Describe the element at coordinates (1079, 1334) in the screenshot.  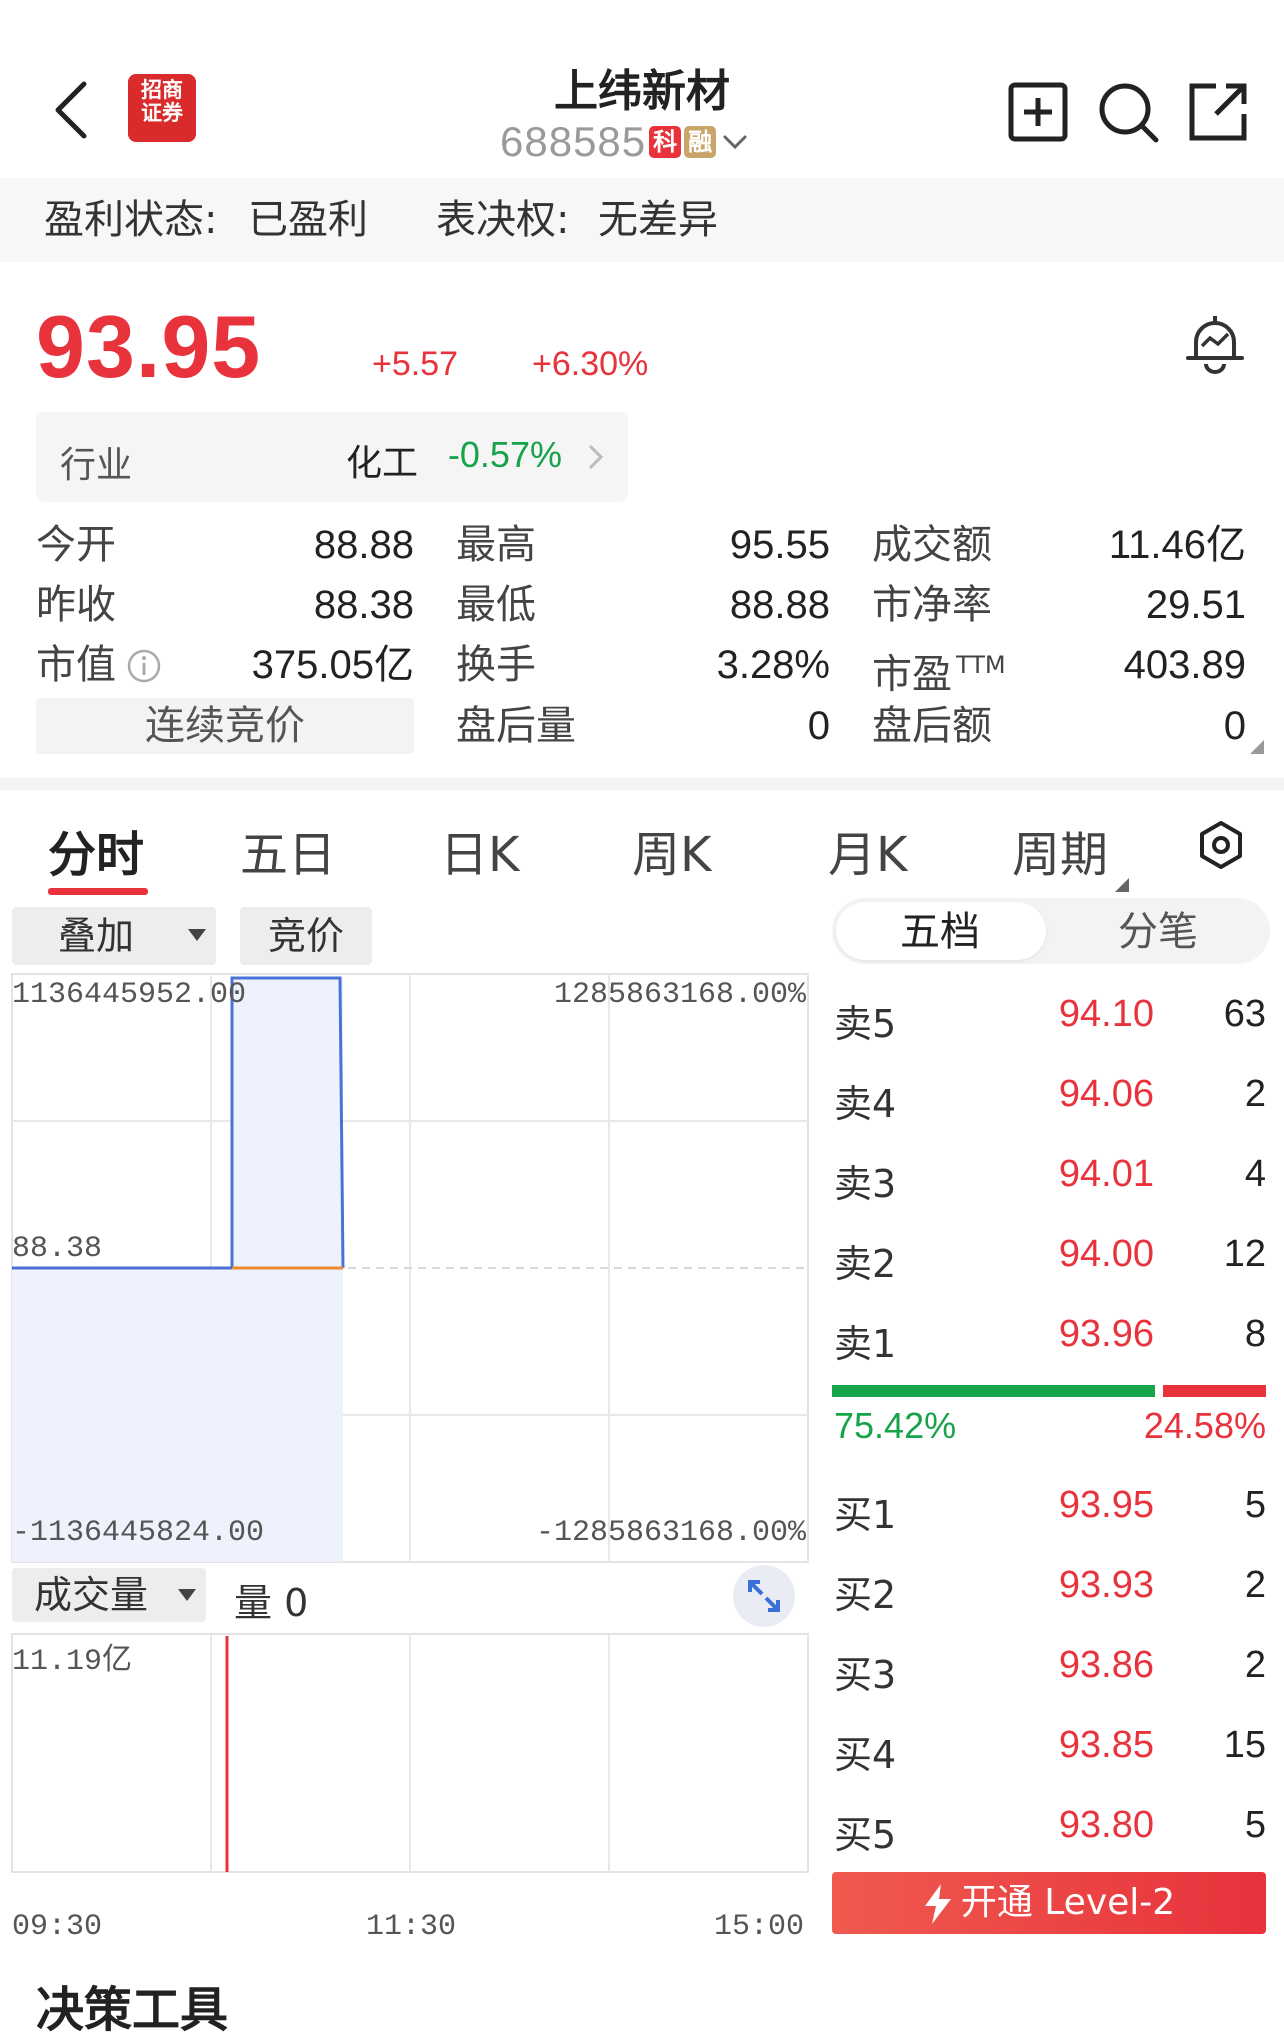
I see `ask-price: 93.96` at that location.